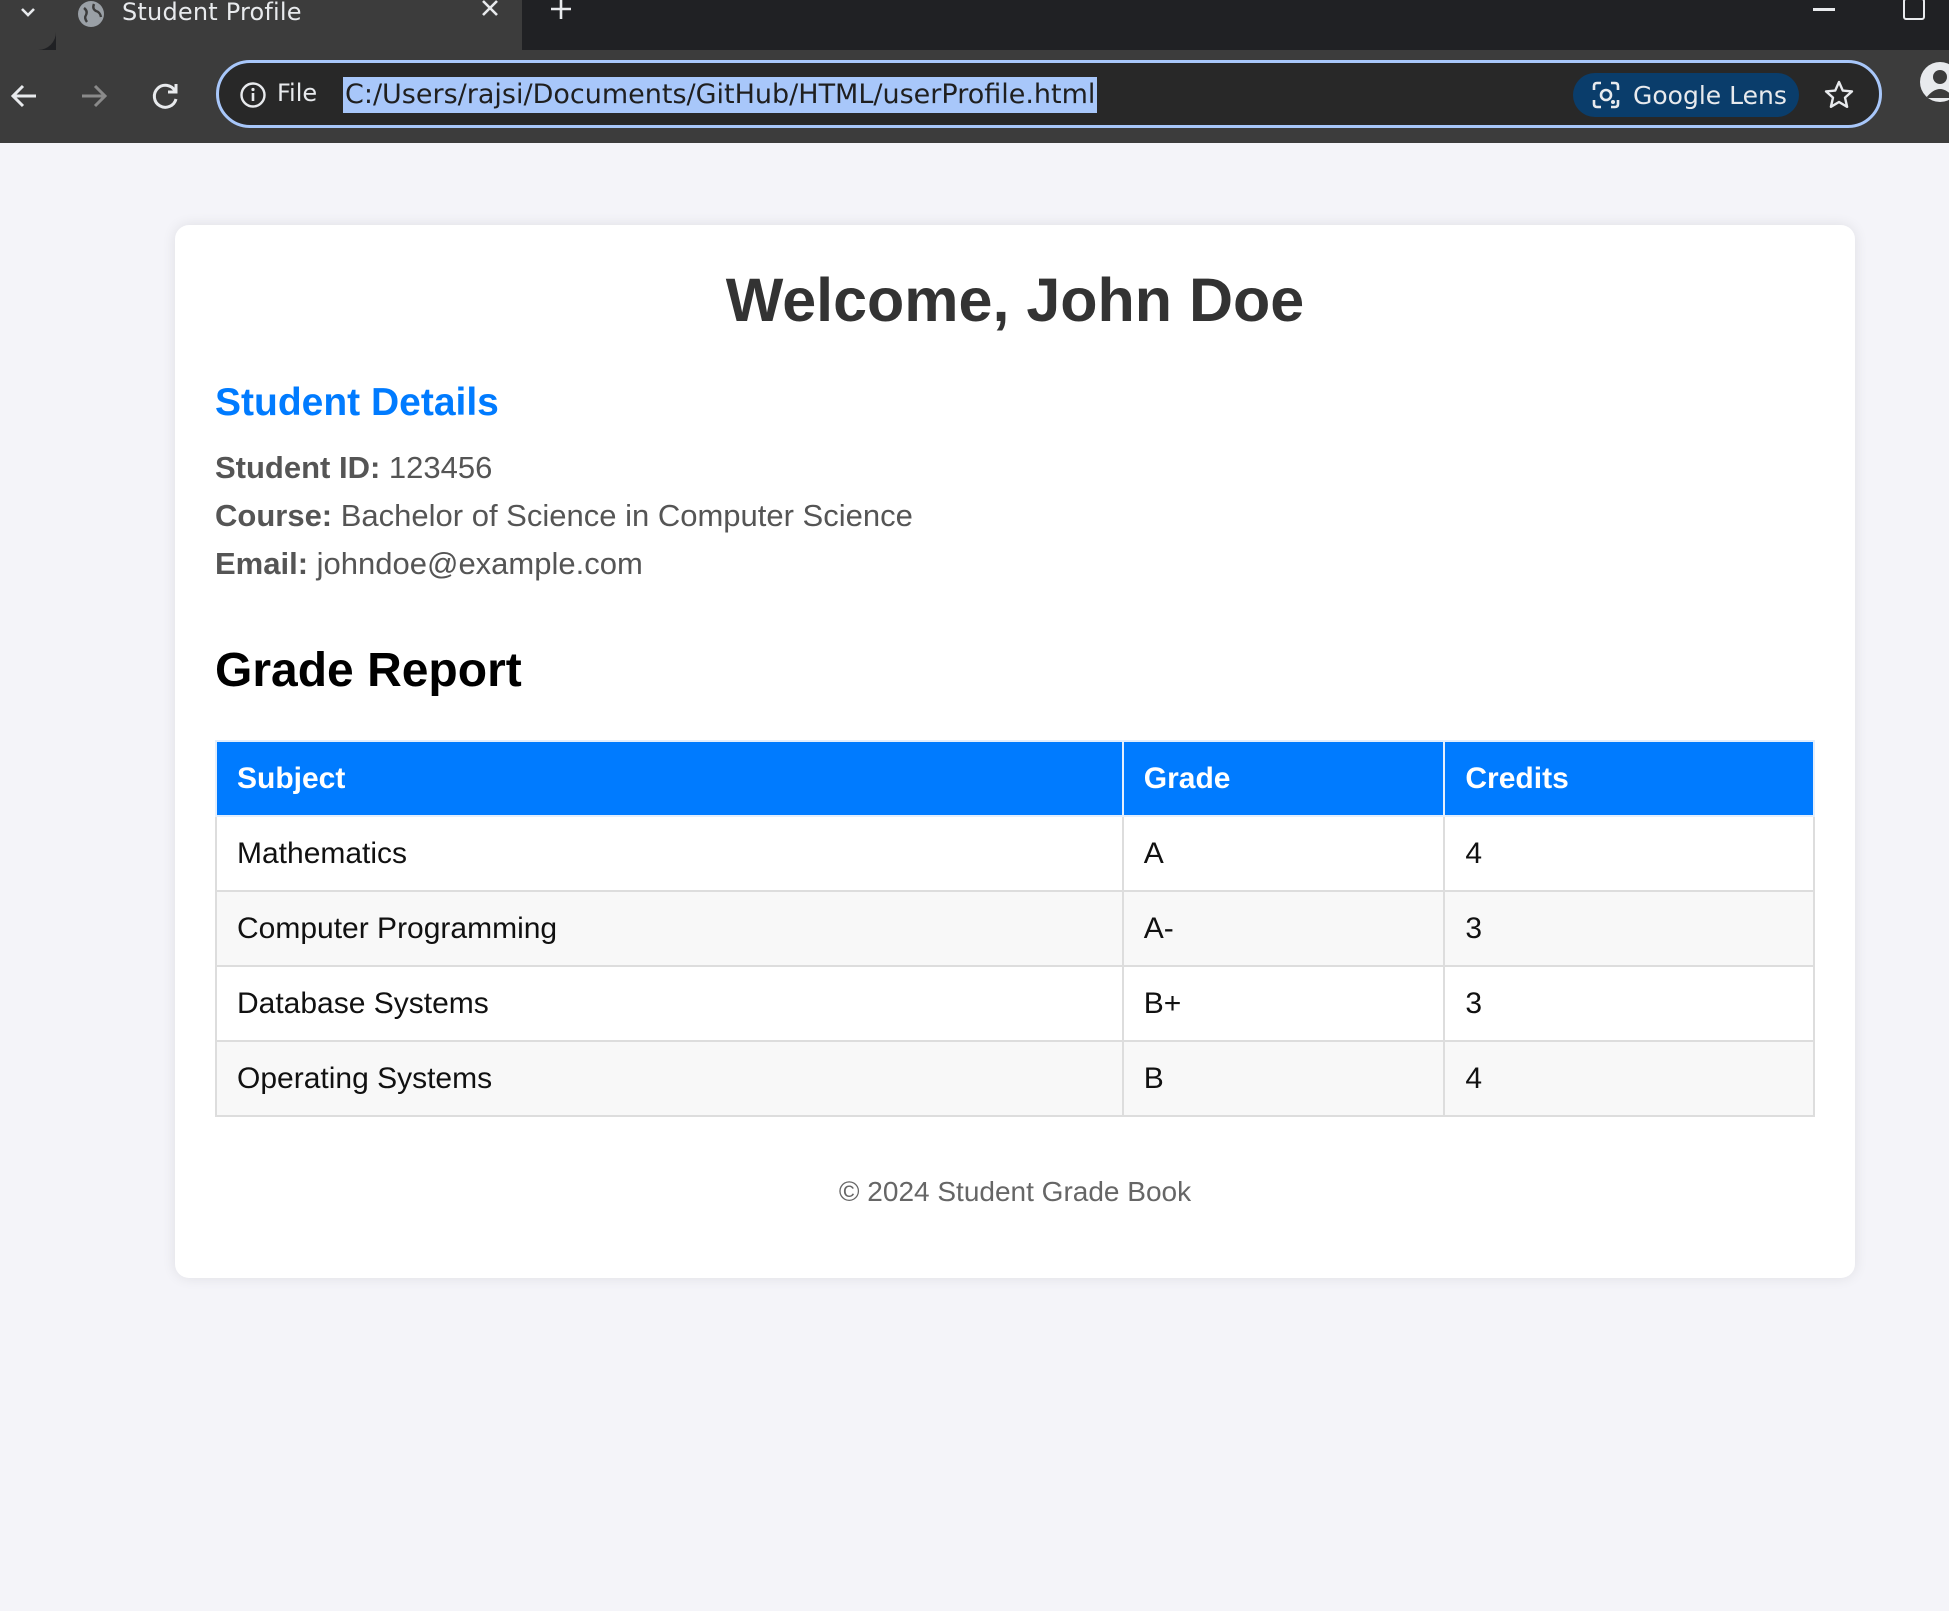  I want to click on column-header-subject: Subject, so click(669, 778).